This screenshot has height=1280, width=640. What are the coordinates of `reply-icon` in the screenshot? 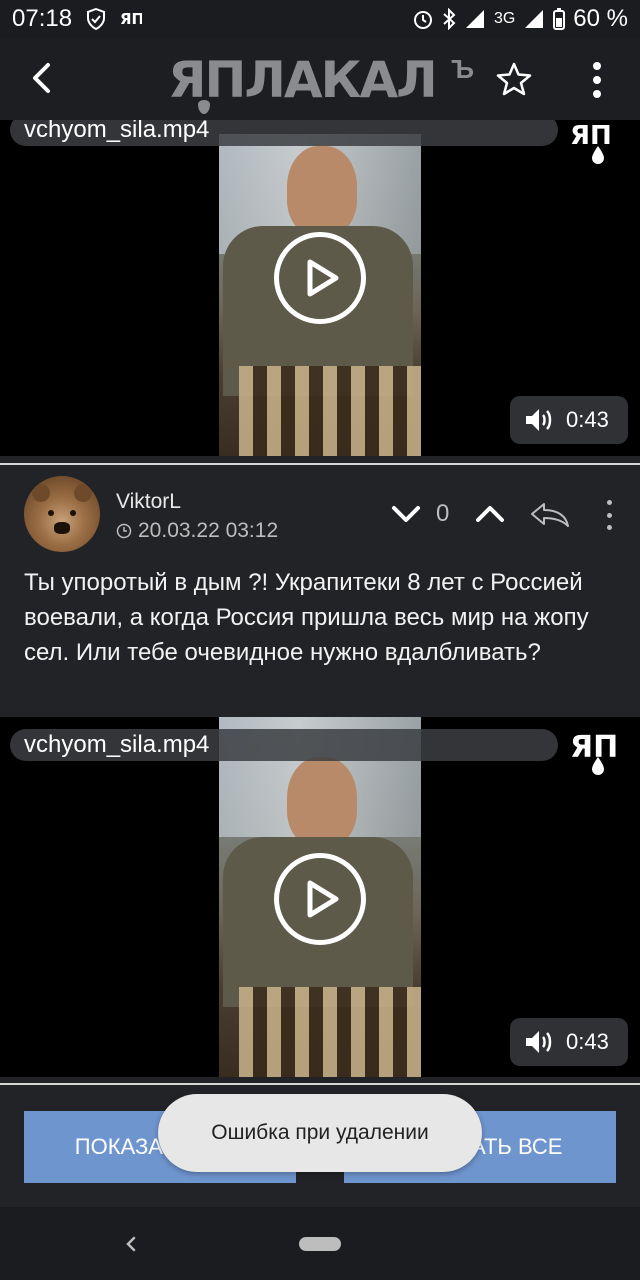 It's located at (550, 515).